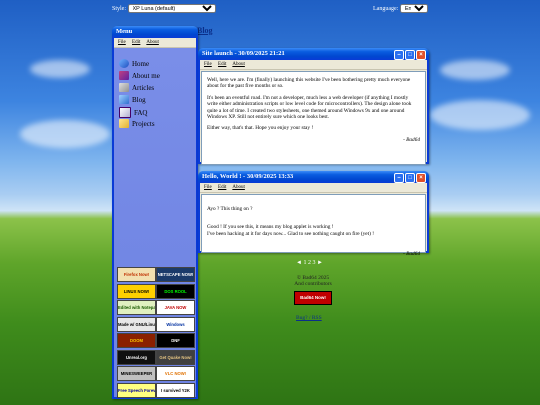 The height and width of the screenshot is (405, 540). Describe the element at coordinates (125, 112) in the screenshot. I see `help-icon` at that location.